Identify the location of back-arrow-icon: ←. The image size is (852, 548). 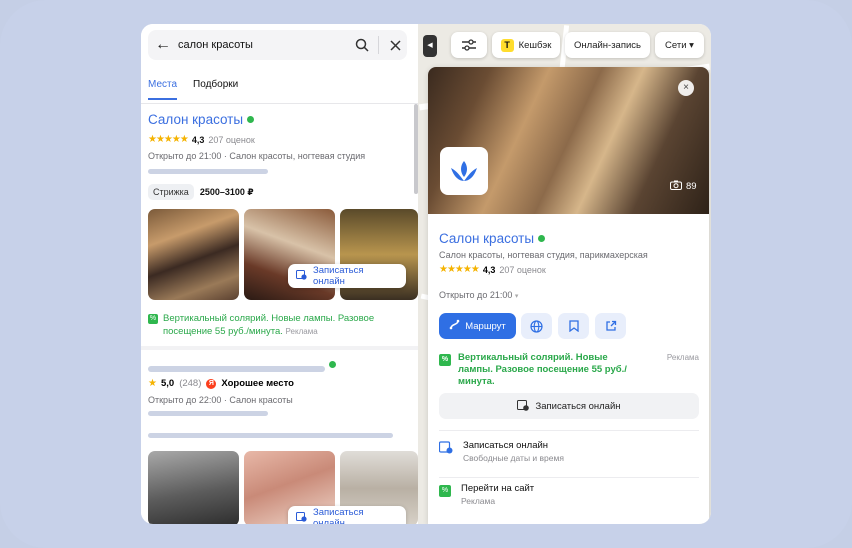
(163, 45).